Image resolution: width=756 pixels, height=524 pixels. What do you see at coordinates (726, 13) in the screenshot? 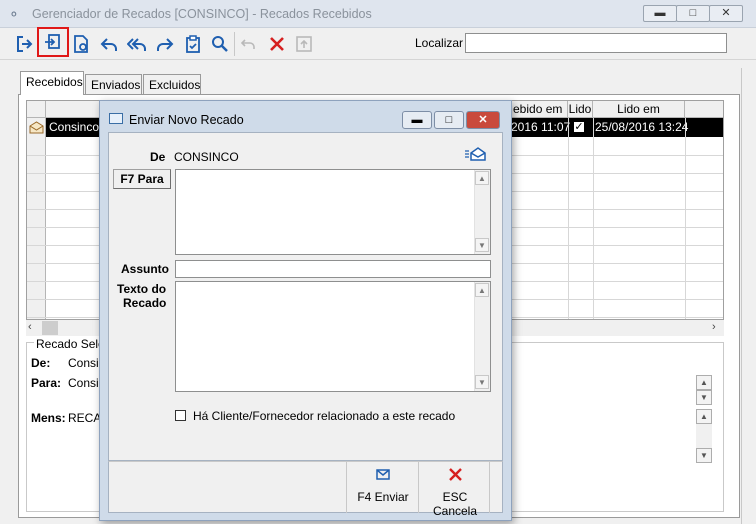
I see `close-button: ✕` at bounding box center [726, 13].